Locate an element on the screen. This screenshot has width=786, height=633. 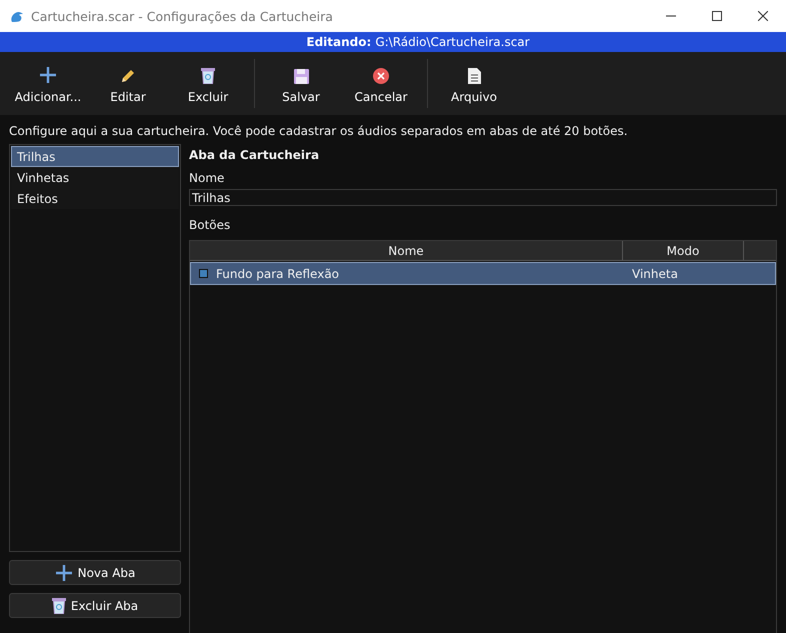
maximize-icon is located at coordinates (717, 16).